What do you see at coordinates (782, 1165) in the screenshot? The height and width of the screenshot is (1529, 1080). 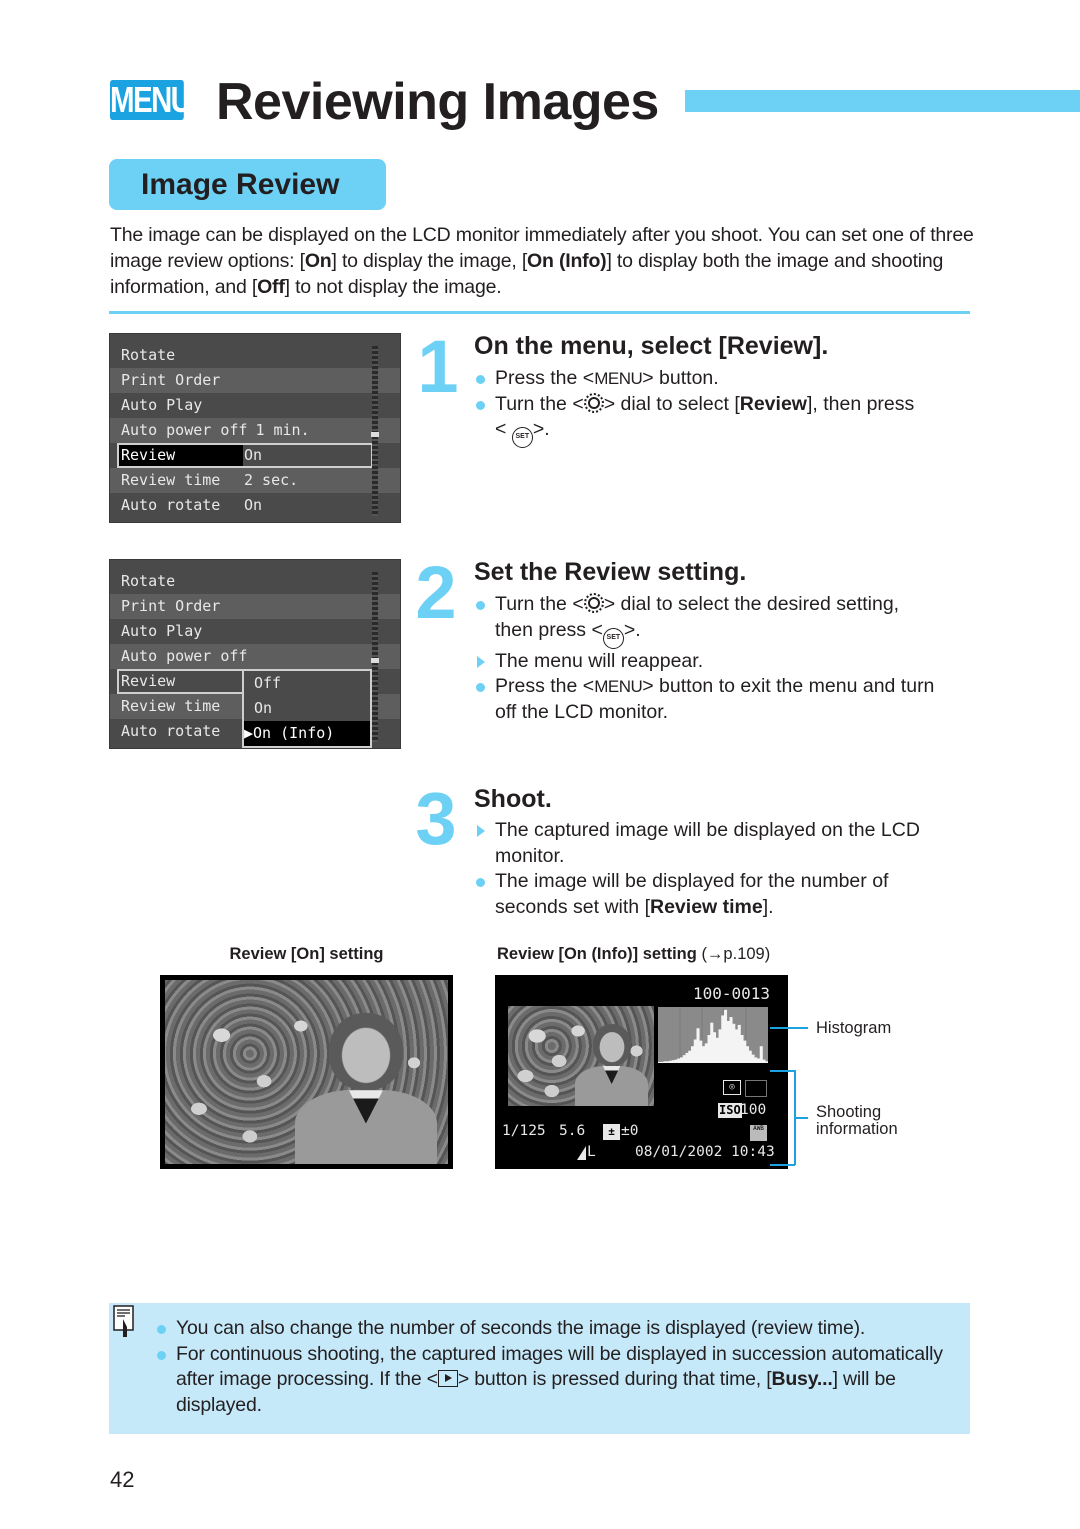 I see `shooting-info-bracket-bottom` at bounding box center [782, 1165].